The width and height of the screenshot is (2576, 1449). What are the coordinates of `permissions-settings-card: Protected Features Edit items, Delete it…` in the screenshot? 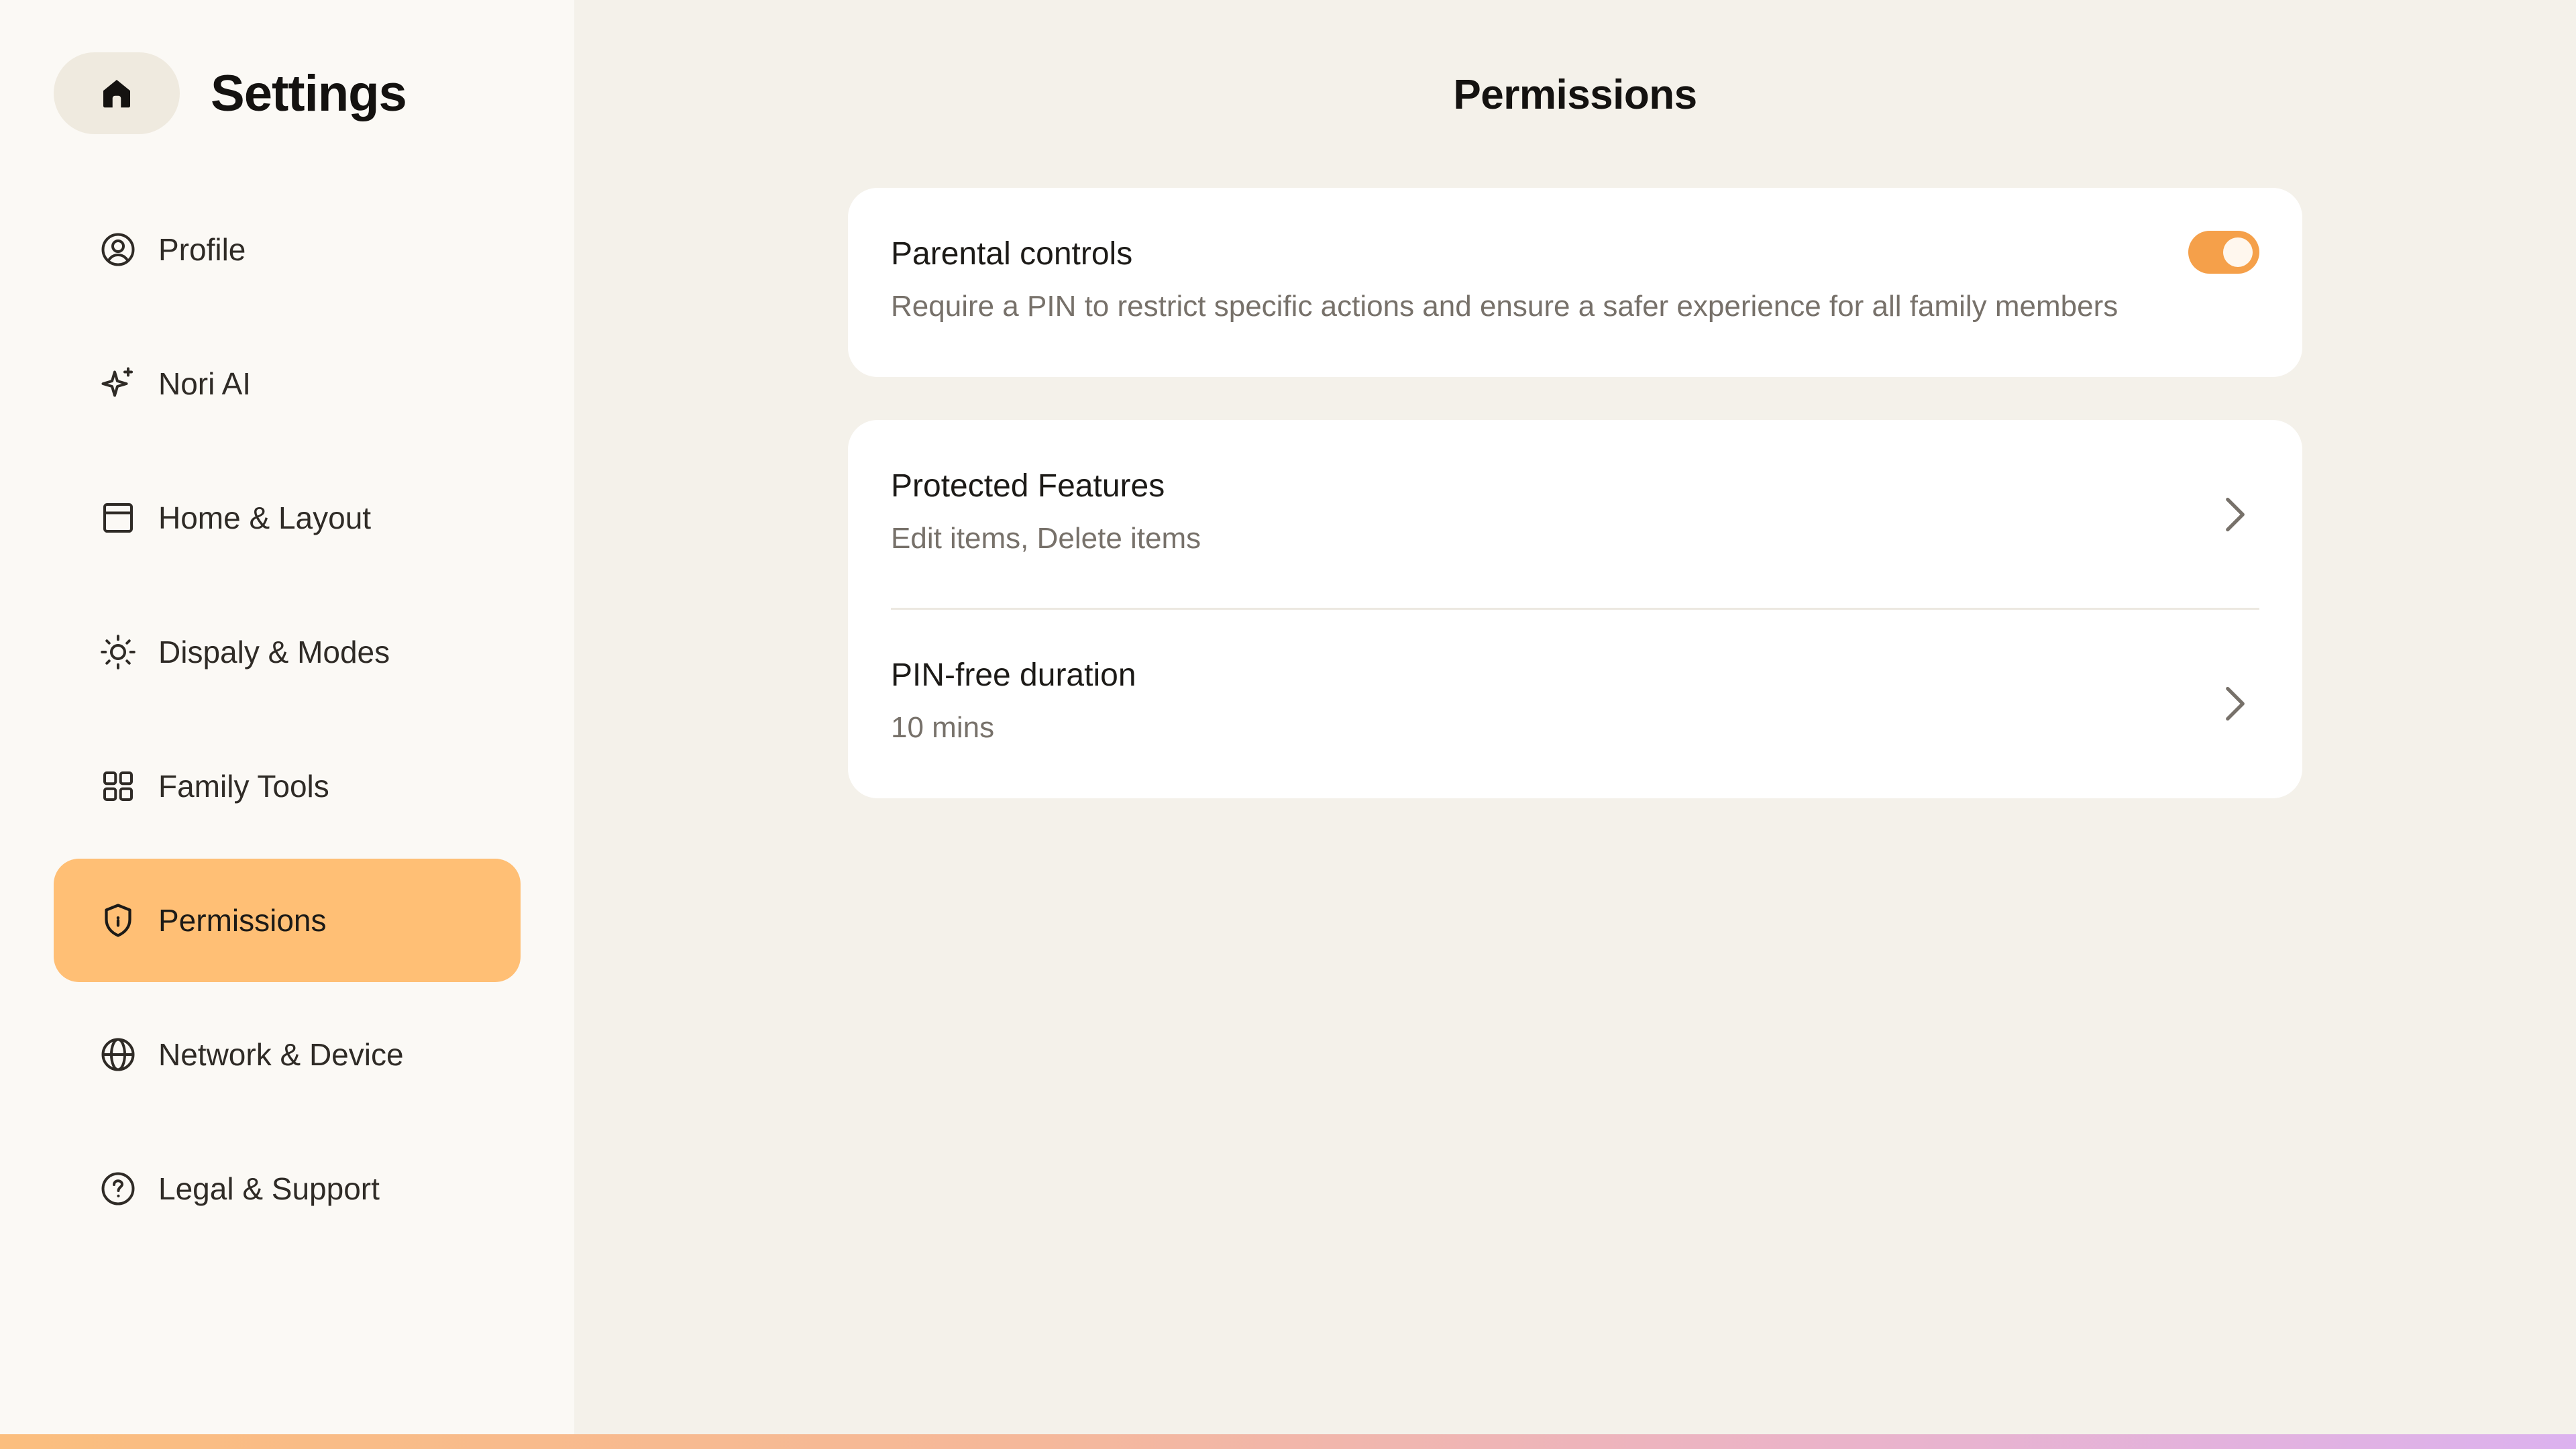 It's located at (1575, 609).